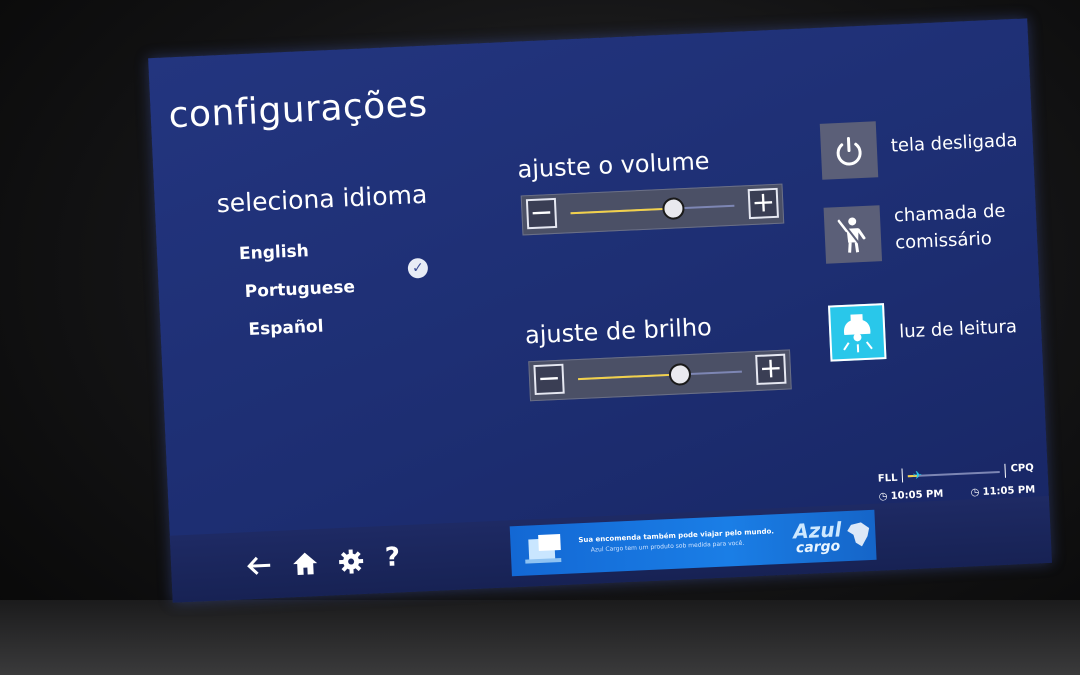 The width and height of the screenshot is (1080, 675). I want to click on cargo-box-icon, so click(543, 549).